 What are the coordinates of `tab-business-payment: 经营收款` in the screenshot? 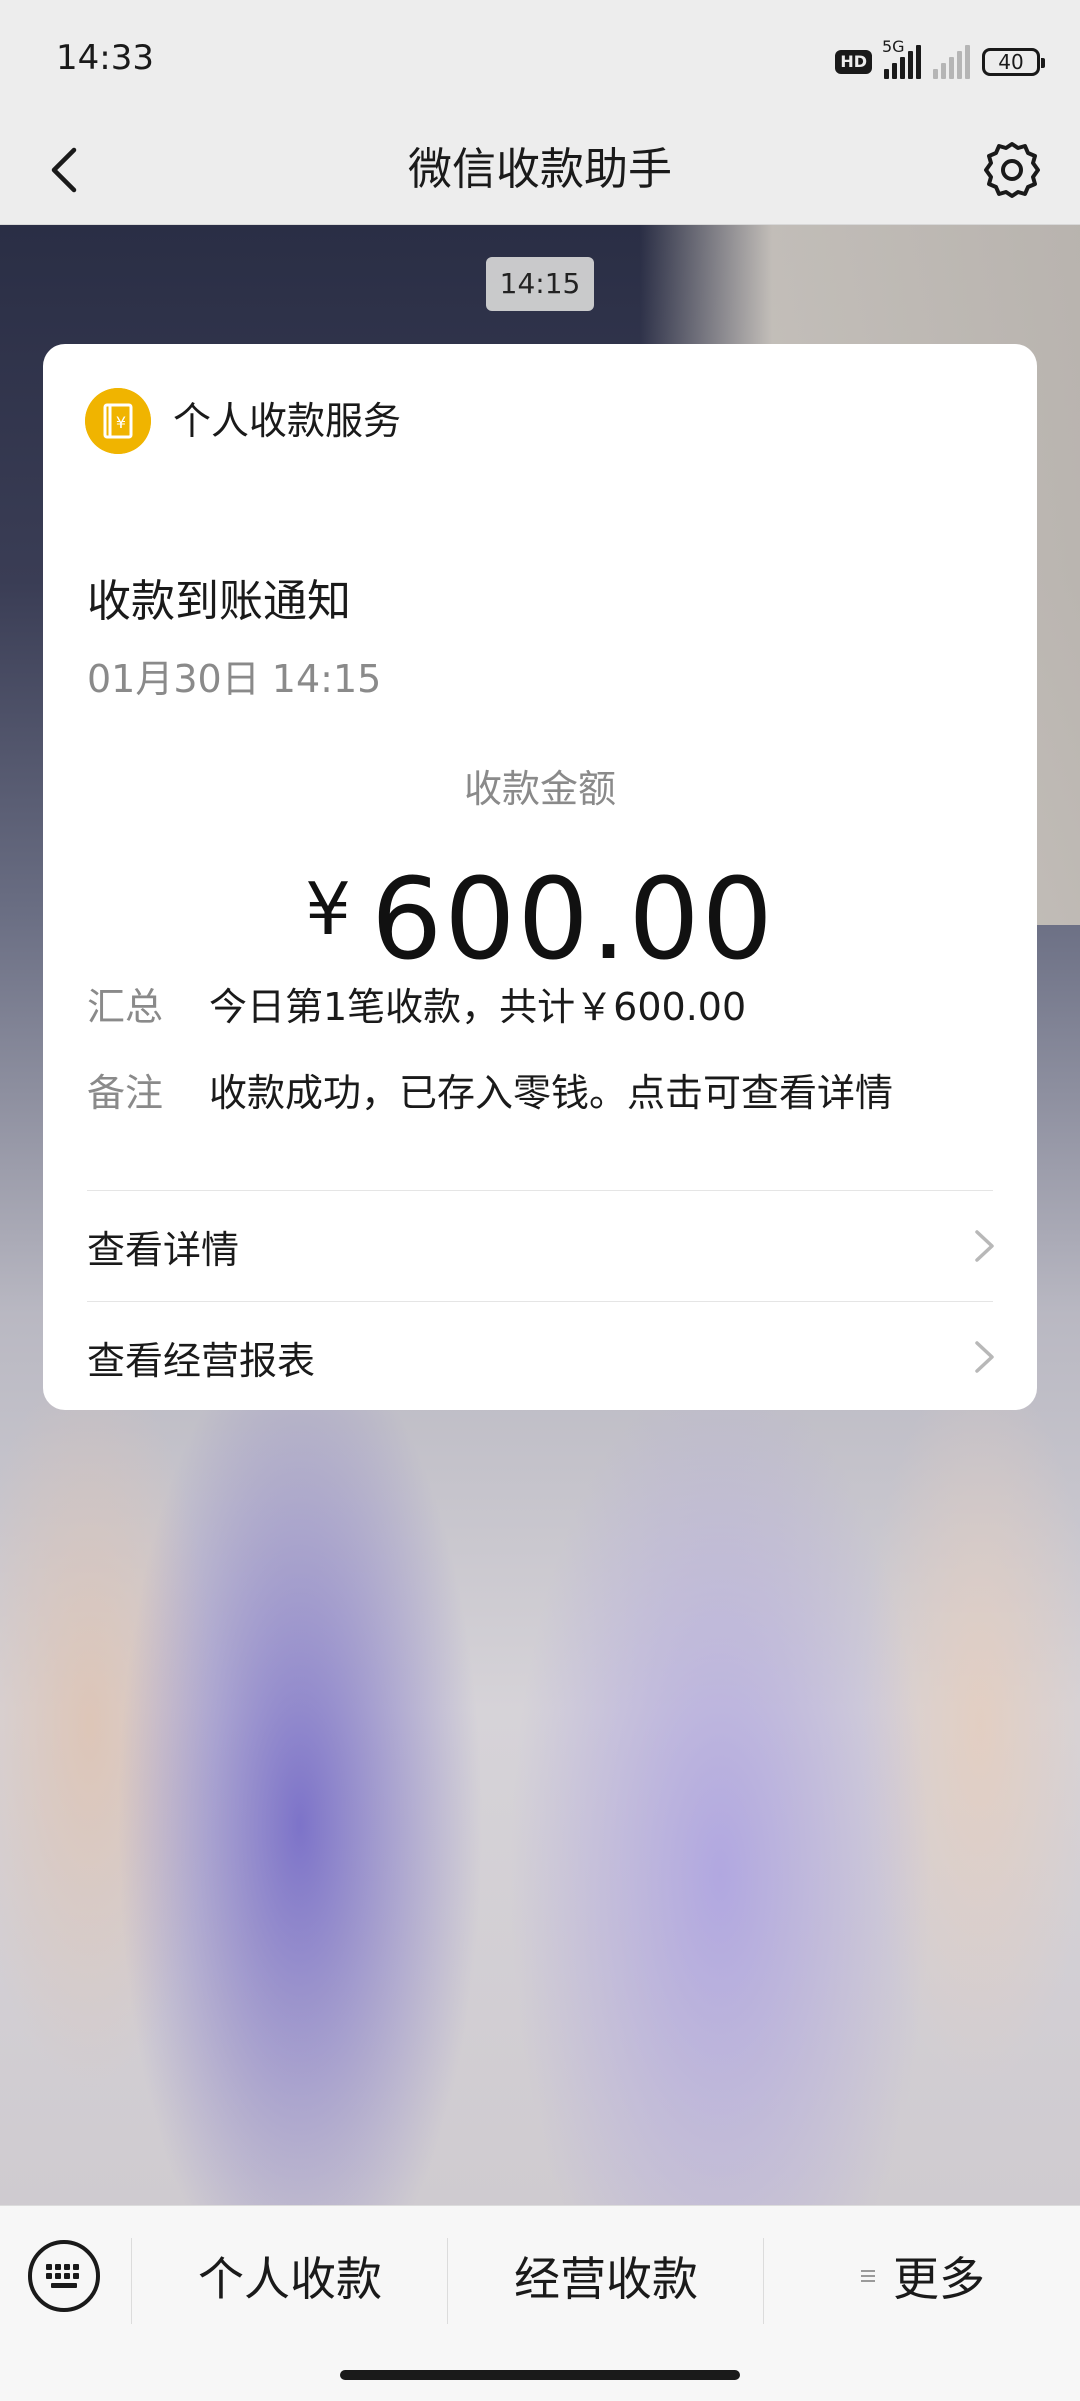 It's located at (606, 2276).